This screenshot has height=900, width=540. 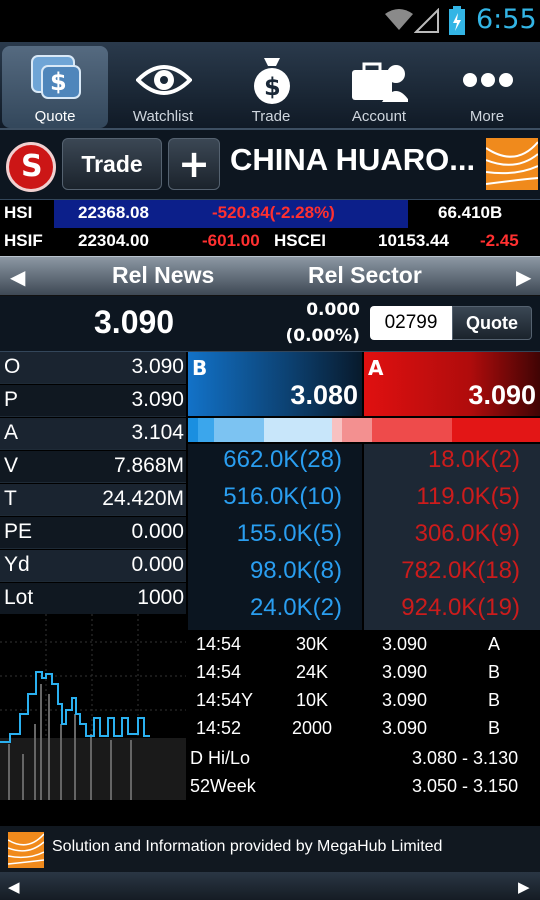 What do you see at coordinates (14, 887) in the screenshot?
I see `scroll-left-arrow-icon: ◀` at bounding box center [14, 887].